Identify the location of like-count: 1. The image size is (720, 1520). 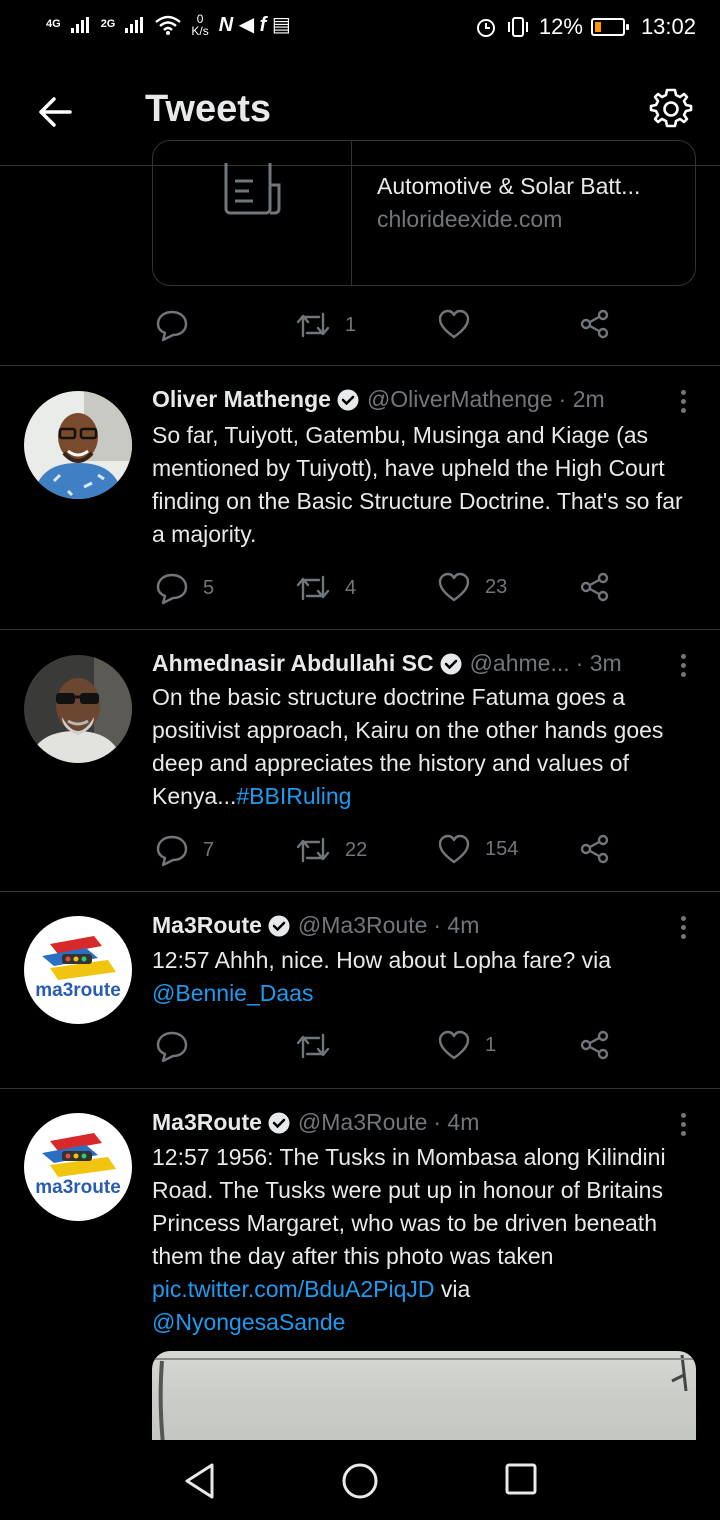
(491, 1044).